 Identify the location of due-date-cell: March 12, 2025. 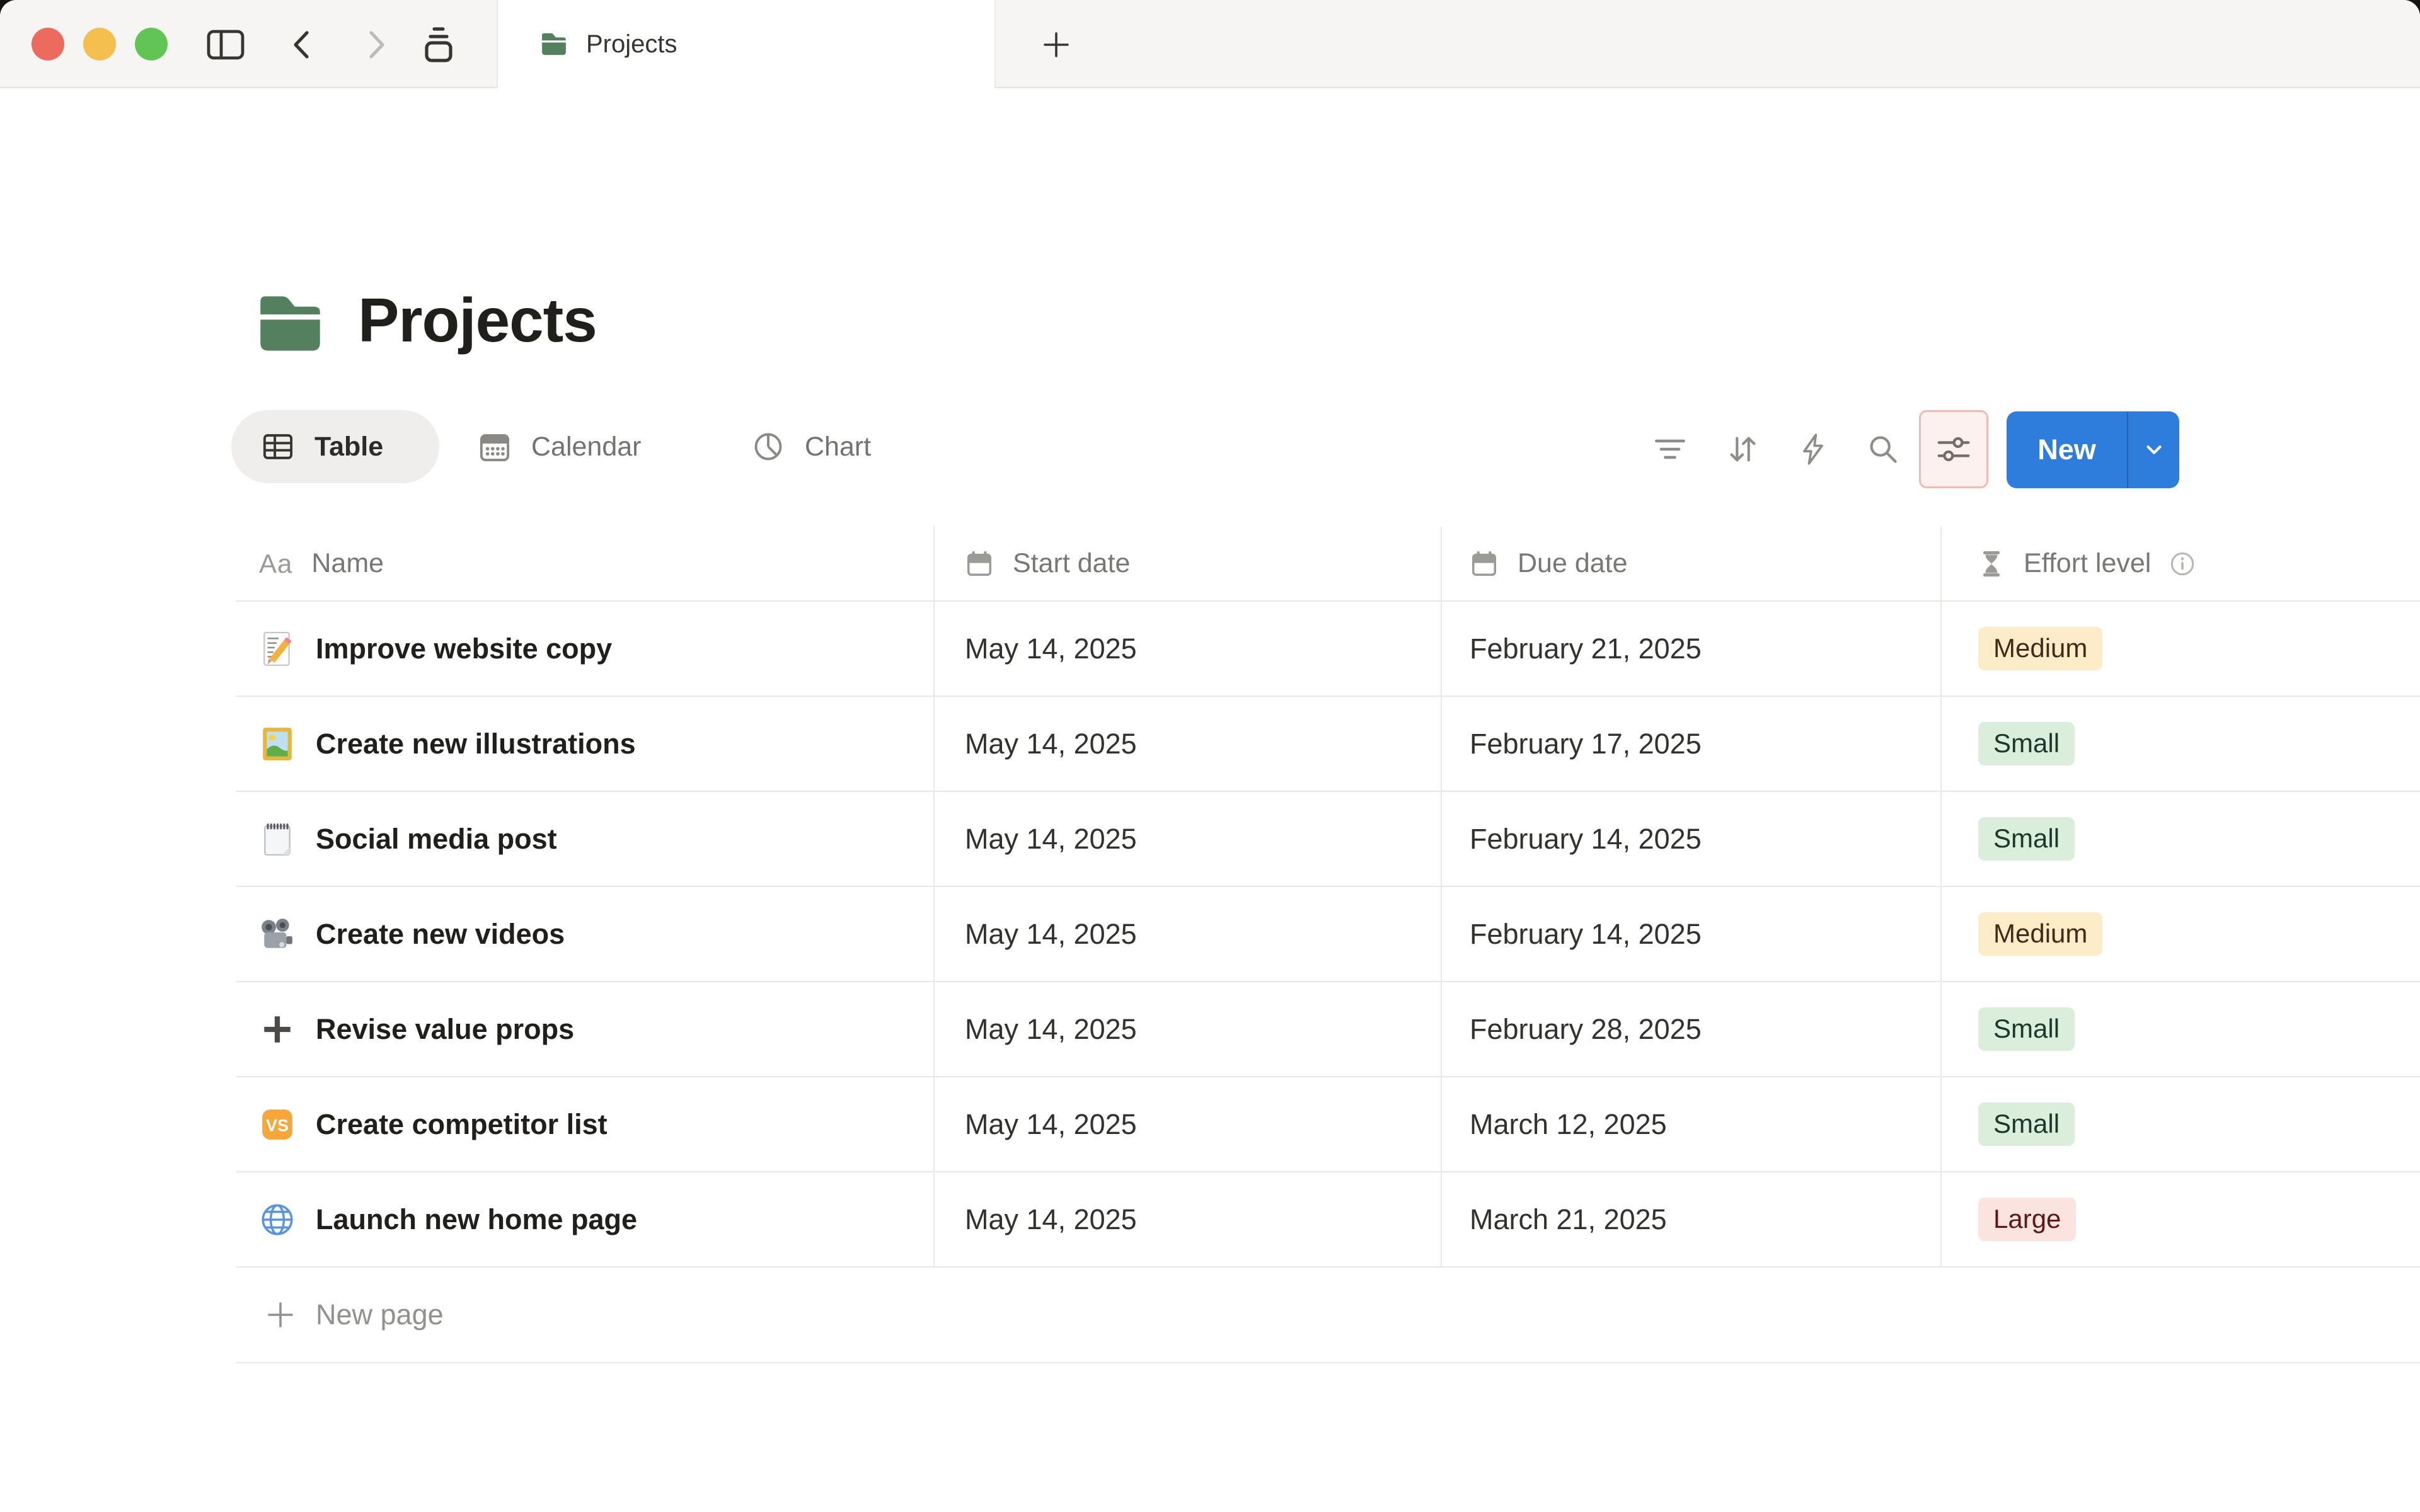
(1692, 1124).